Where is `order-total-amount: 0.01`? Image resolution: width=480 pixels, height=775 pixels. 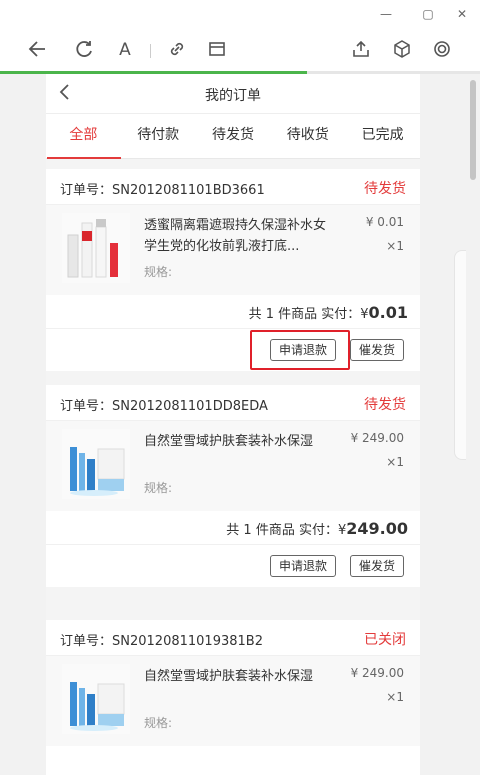
order-total-amount: 0.01 is located at coordinates (388, 312).